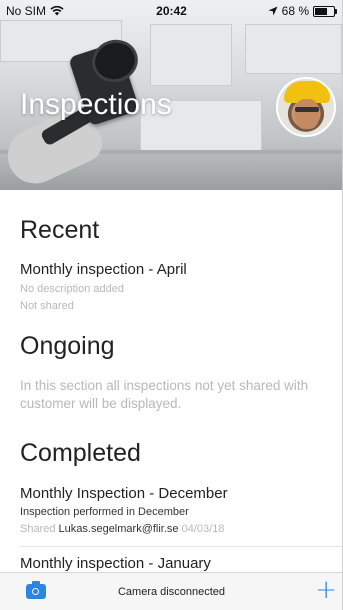 The height and width of the screenshot is (610, 343). I want to click on battery-percent: 68 %, so click(295, 11).